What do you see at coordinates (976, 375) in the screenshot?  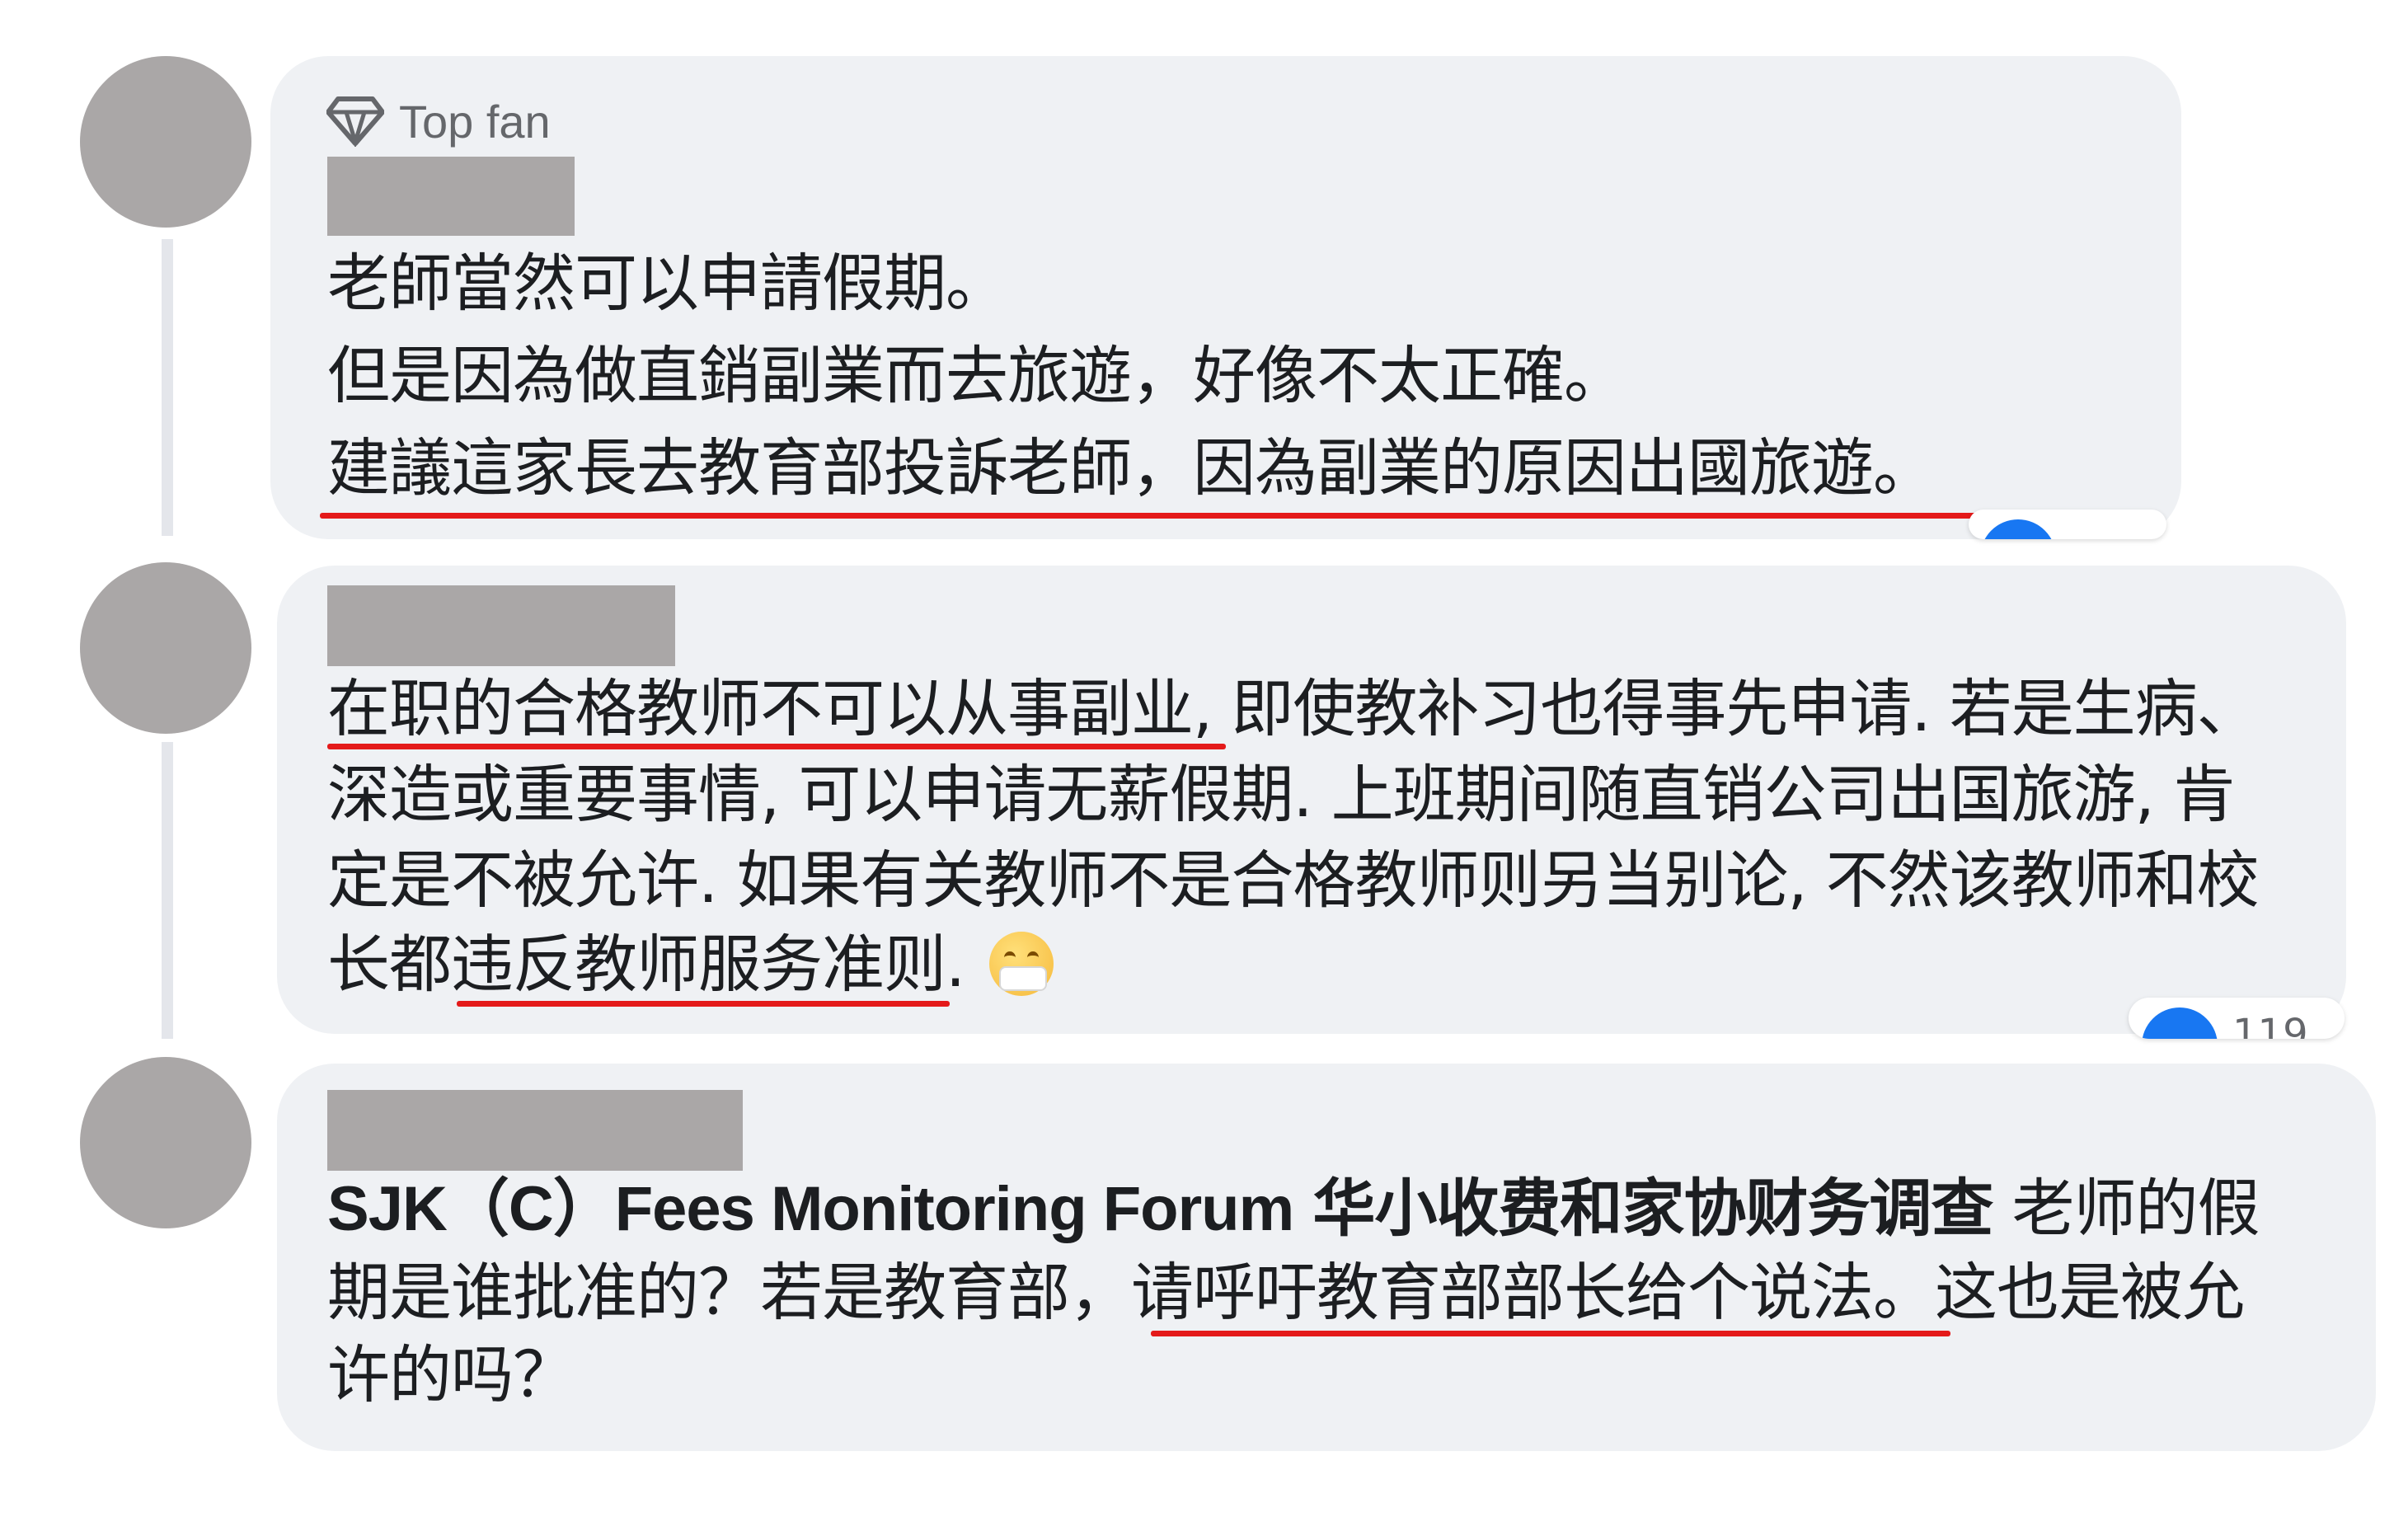 I see `comment-text-line: 但是因為做直銷副業而去旅遊，好像不太正確。` at bounding box center [976, 375].